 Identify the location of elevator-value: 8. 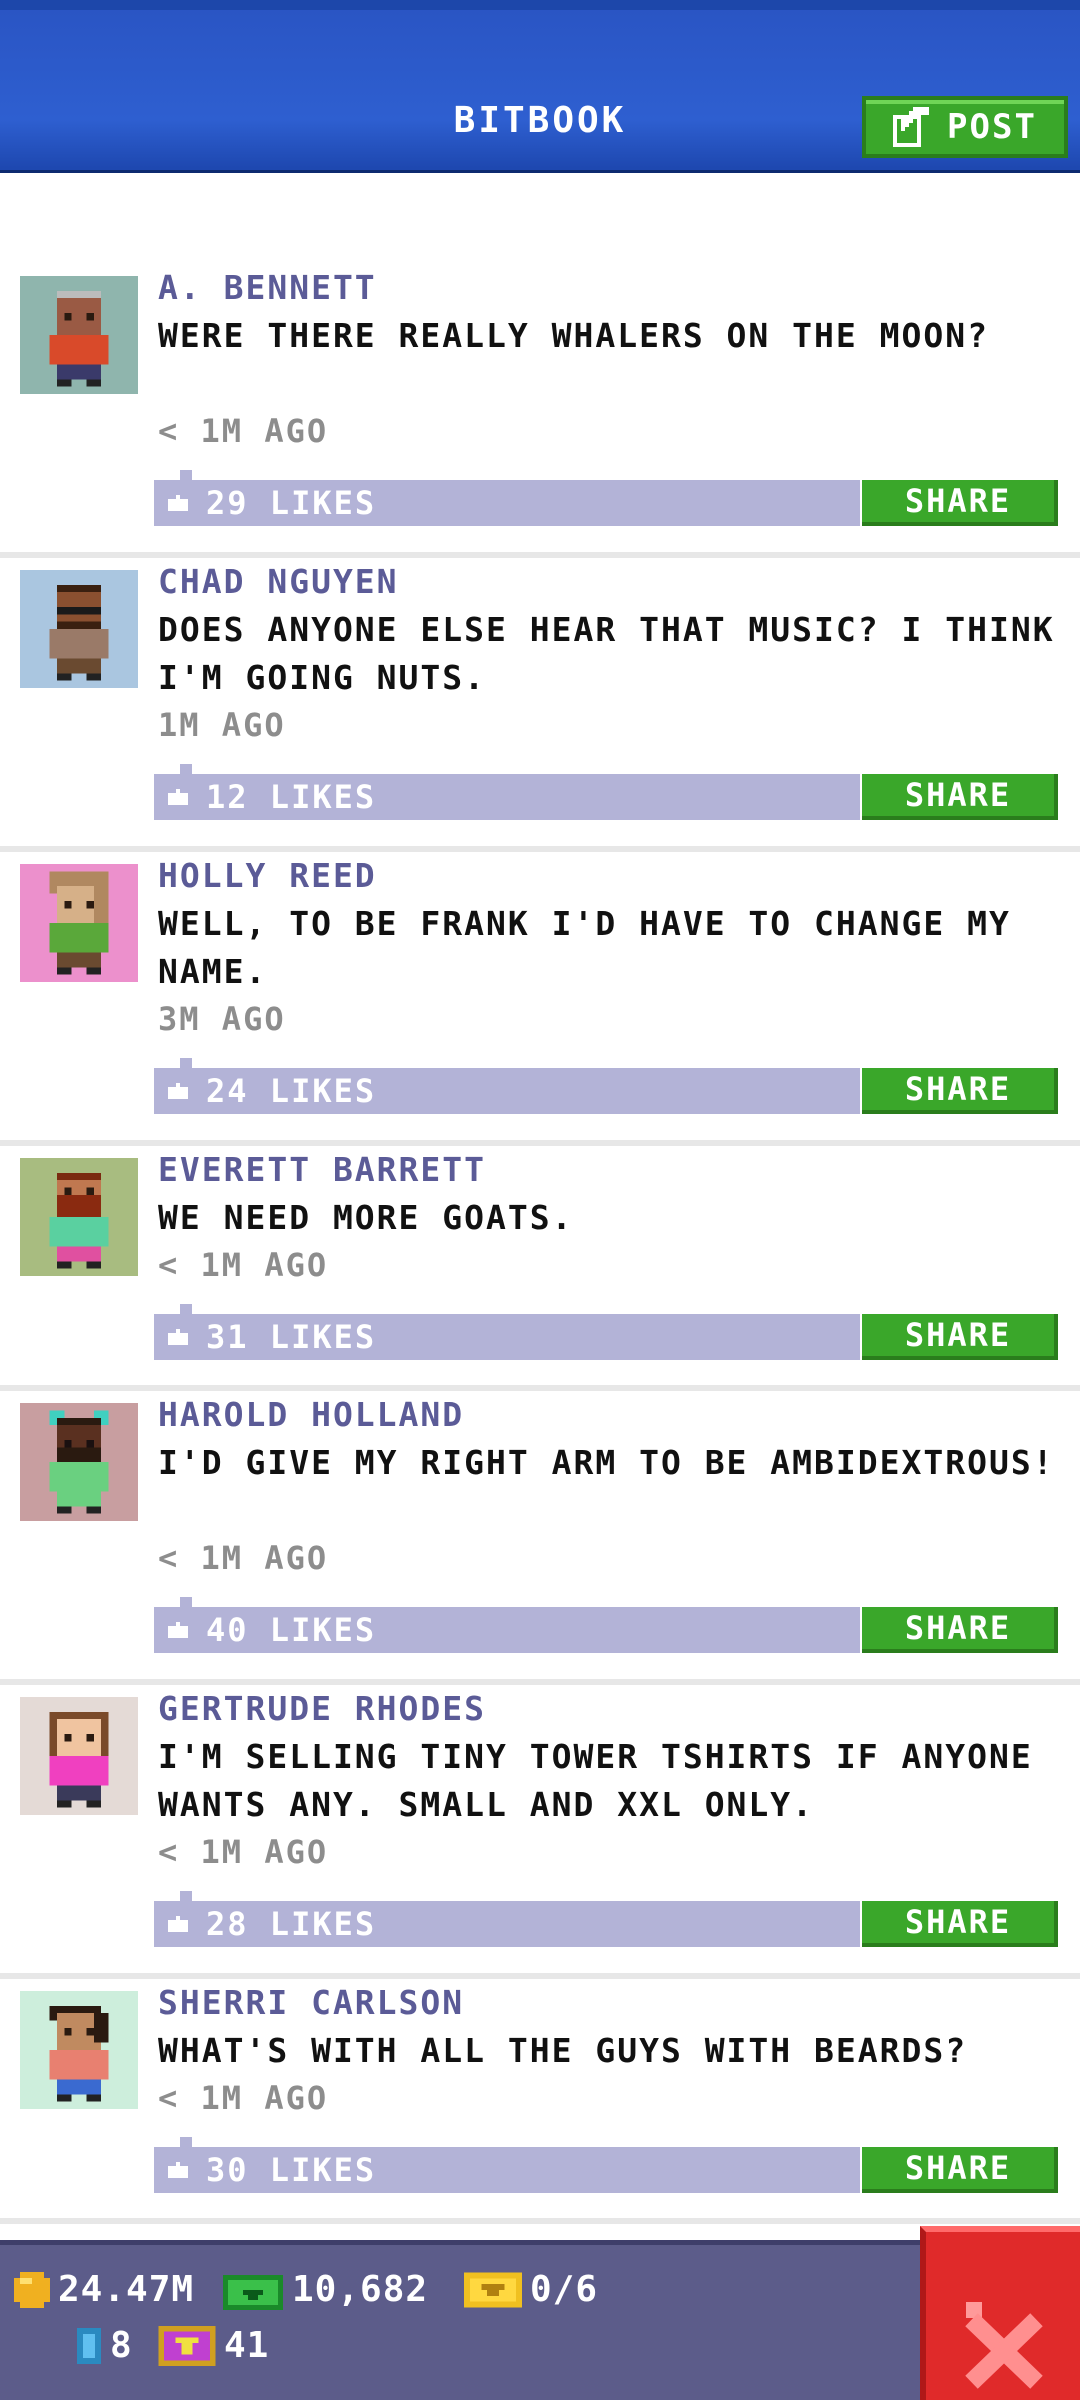
(121, 2345).